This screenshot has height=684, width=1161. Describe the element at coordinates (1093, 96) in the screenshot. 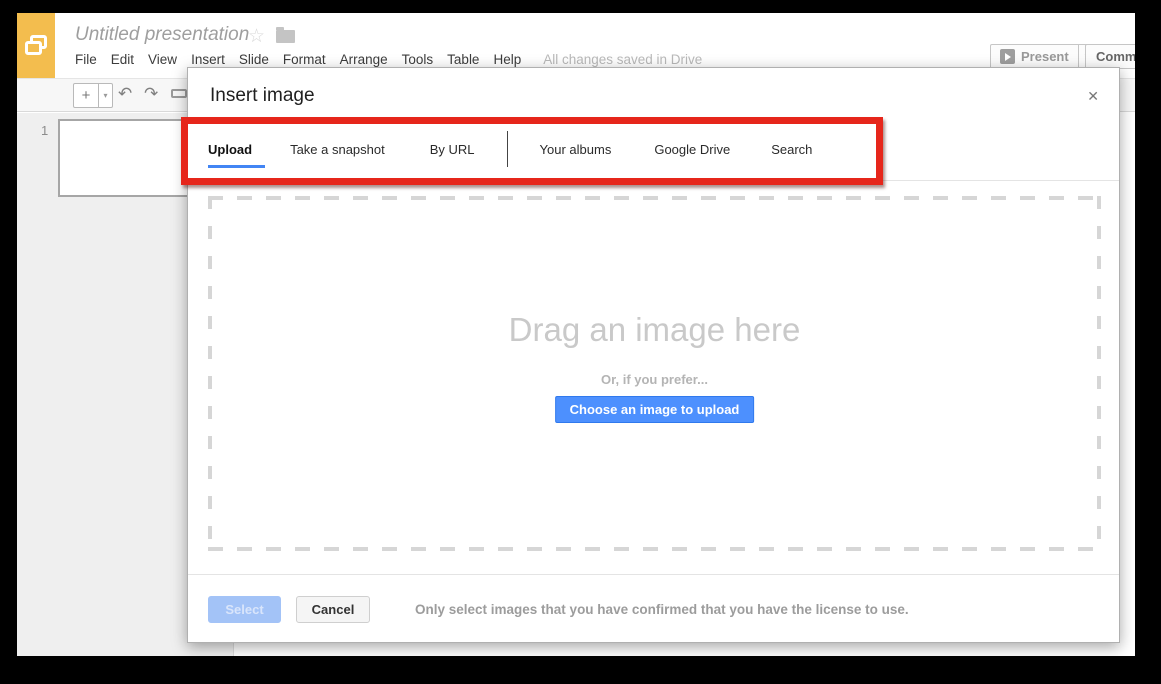

I see `close-icon: ✕` at that location.